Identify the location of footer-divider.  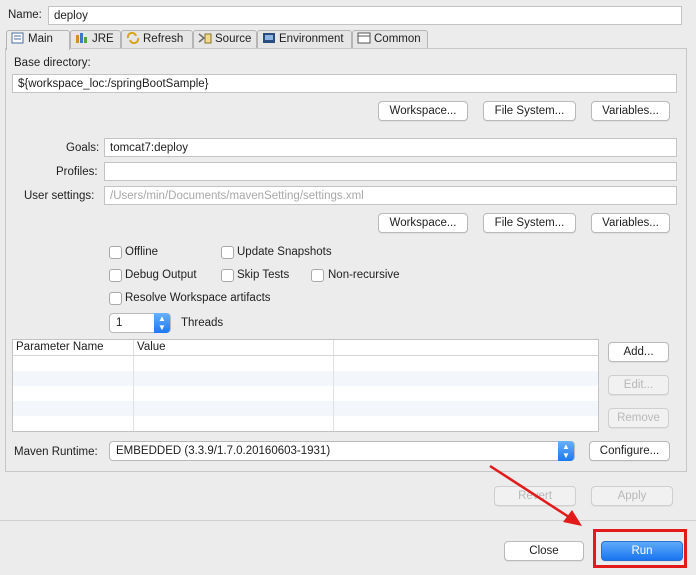
(348, 520).